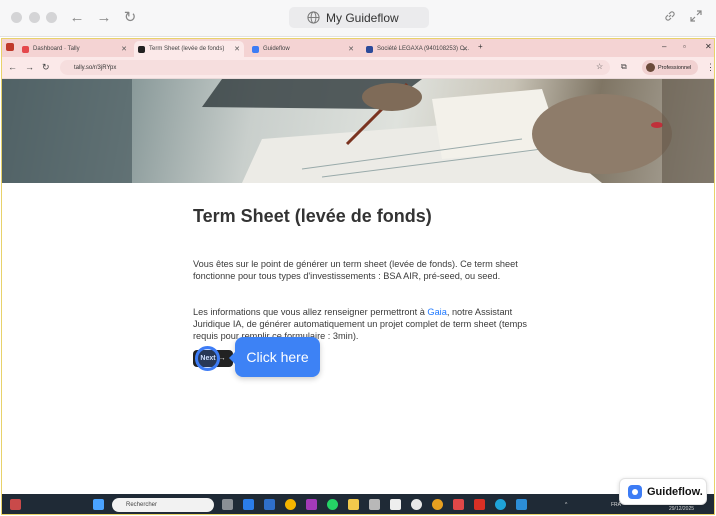 This screenshot has width=716, height=516. What do you see at coordinates (34, 17) in the screenshot?
I see `window-dot-minimize` at bounding box center [34, 17].